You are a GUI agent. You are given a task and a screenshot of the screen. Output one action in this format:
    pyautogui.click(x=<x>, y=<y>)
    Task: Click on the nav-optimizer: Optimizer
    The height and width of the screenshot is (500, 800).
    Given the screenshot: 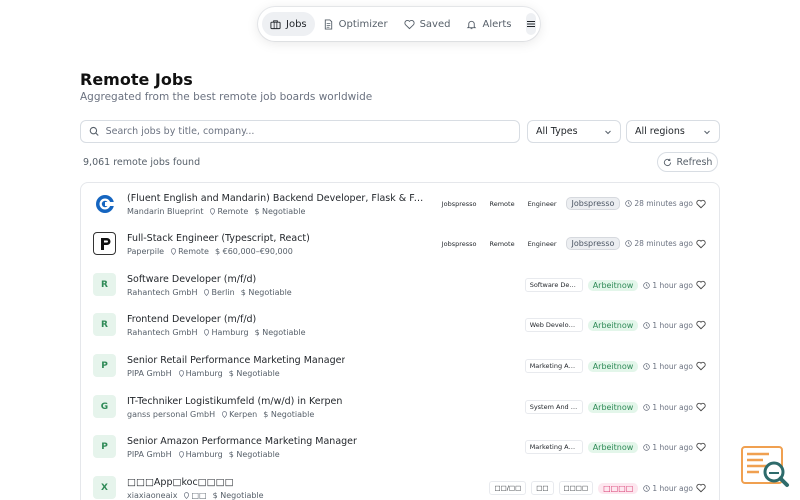 What is the action you would take?
    pyautogui.click(x=355, y=24)
    